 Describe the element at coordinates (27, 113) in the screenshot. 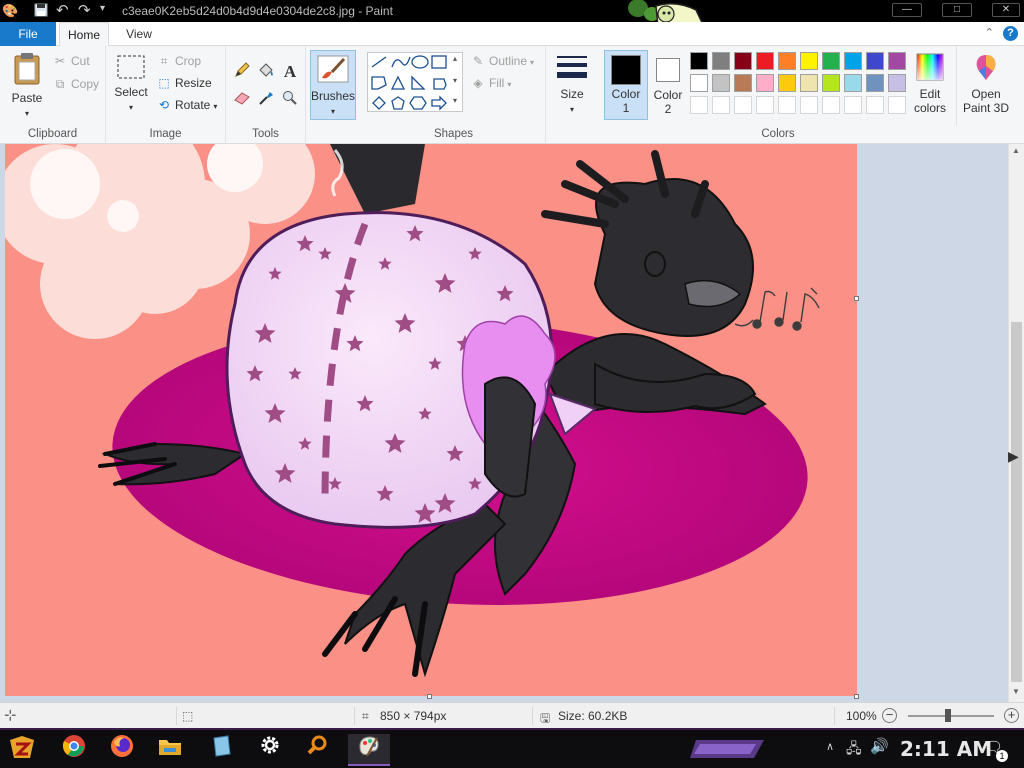

I see `paste-dropdown-icon: ▾` at that location.